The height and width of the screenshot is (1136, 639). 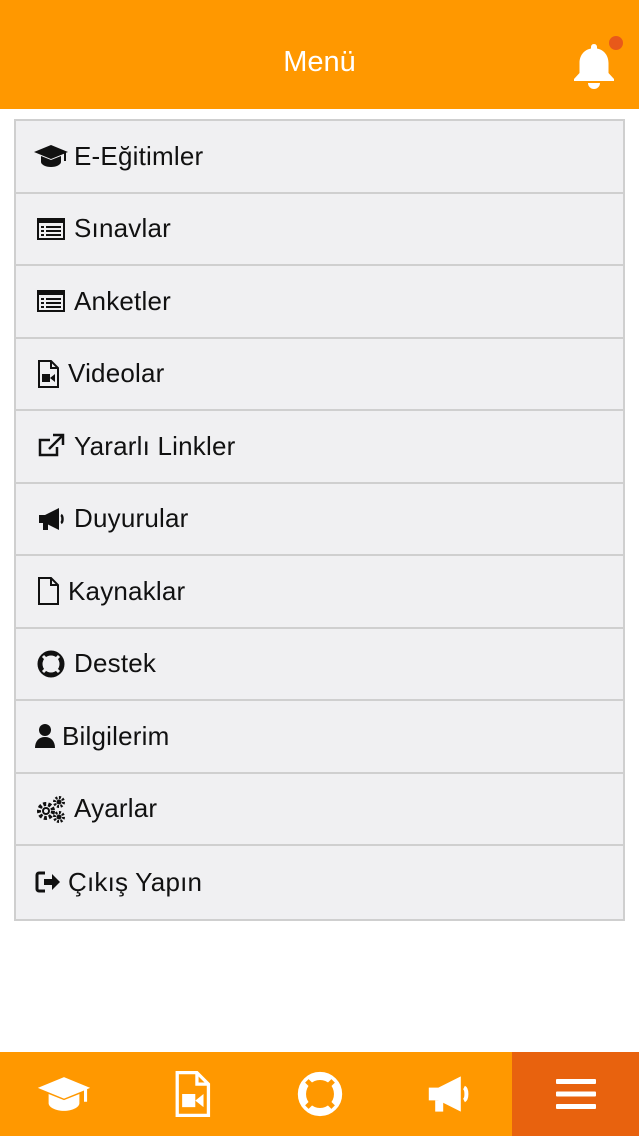 I want to click on app-header: Menü, so click(x=319, y=54).